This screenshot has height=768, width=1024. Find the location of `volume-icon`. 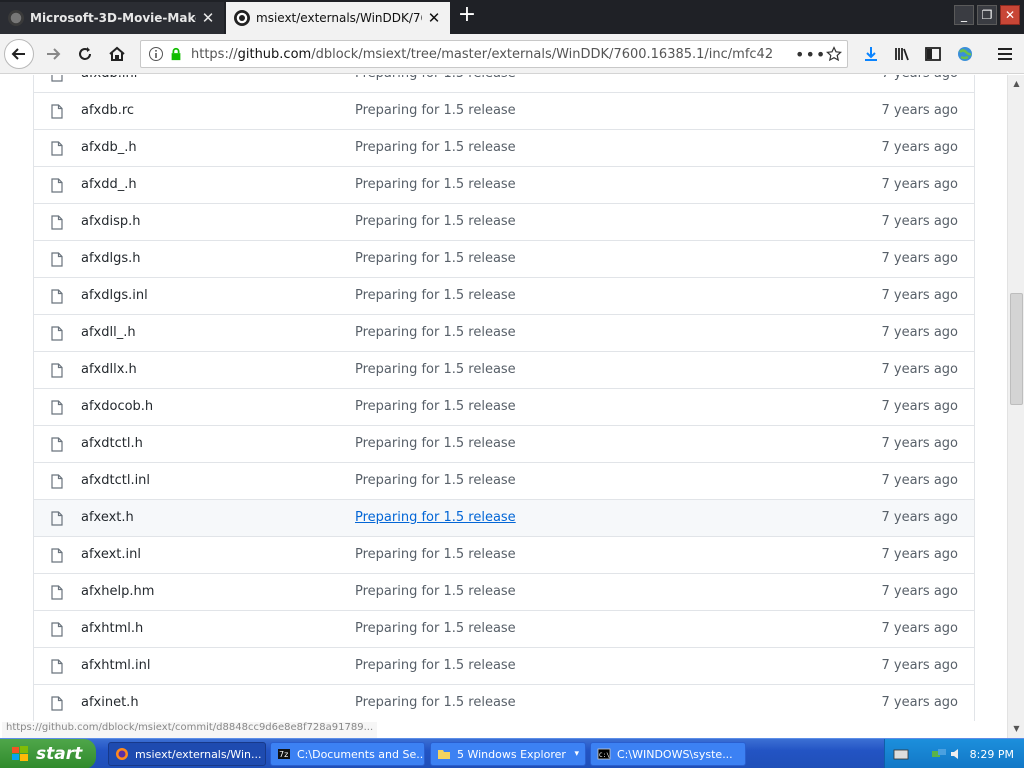

volume-icon is located at coordinates (957, 754).